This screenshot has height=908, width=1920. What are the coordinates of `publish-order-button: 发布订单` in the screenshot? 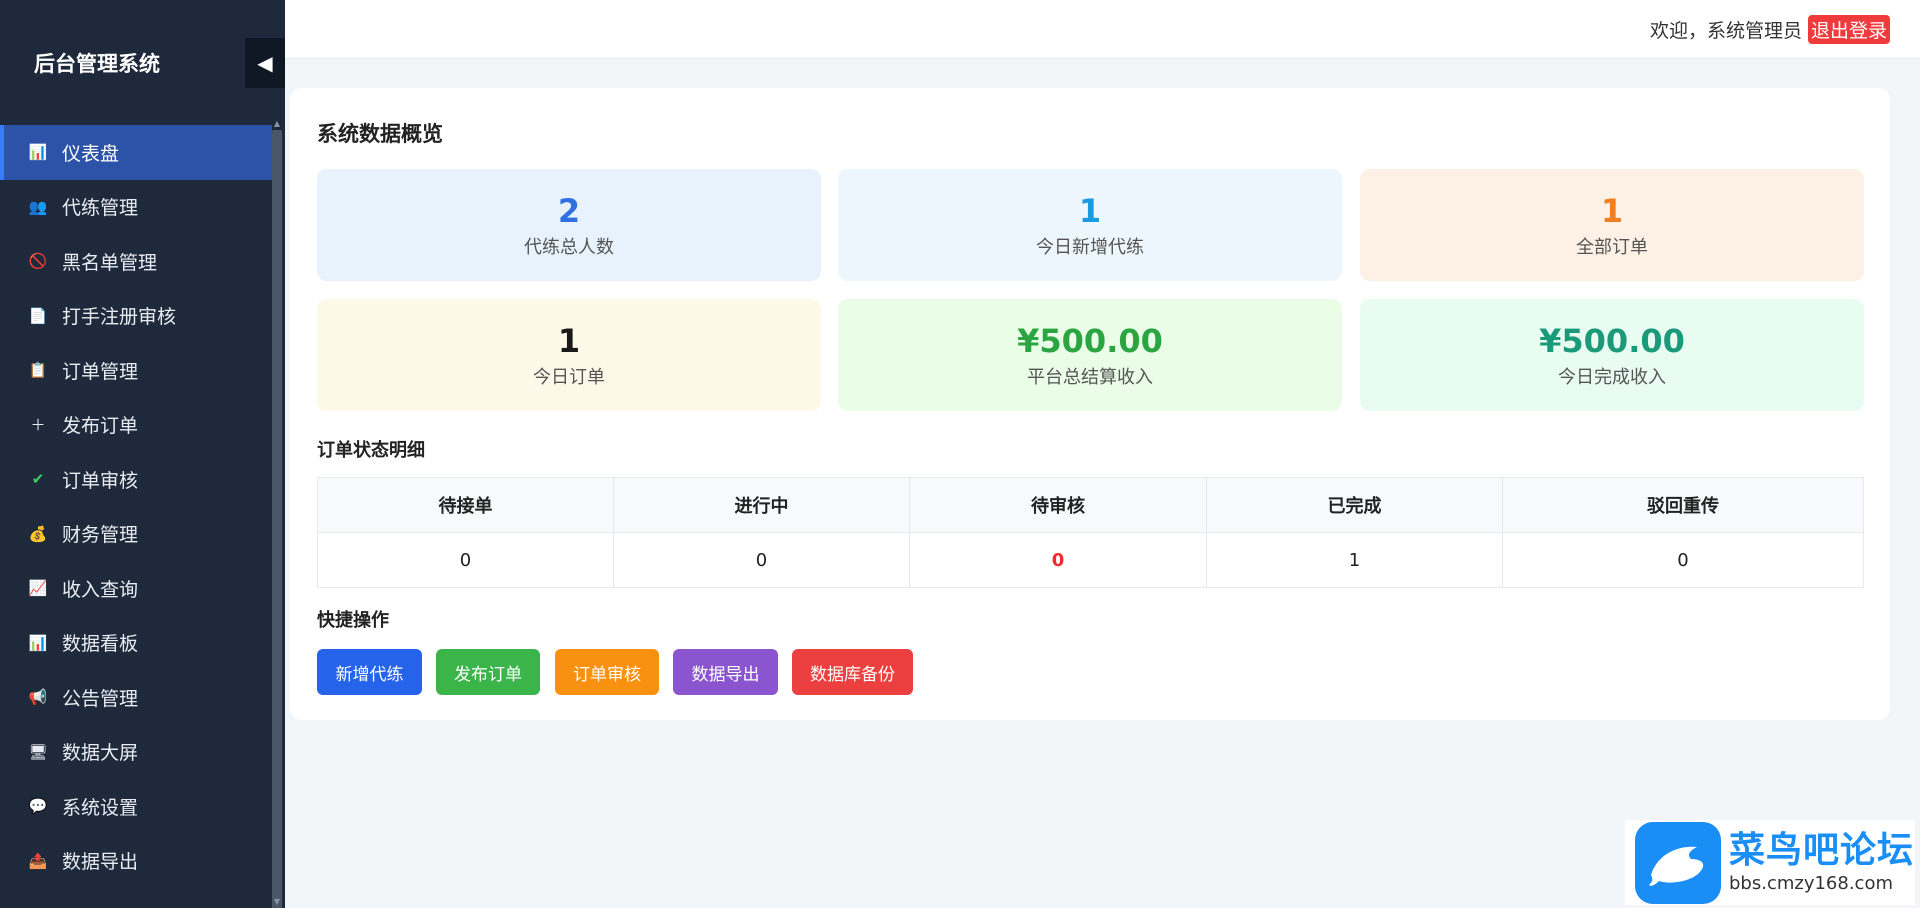 It's located at (488, 672).